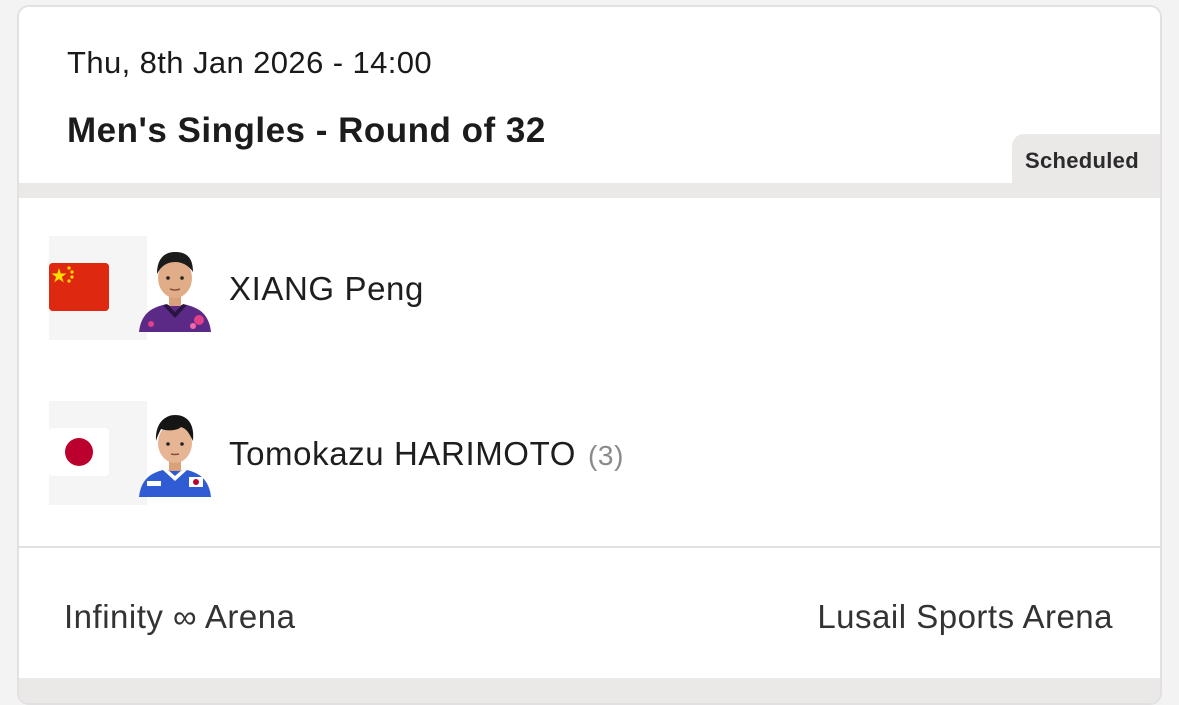  I want to click on china-flag-icon, so click(79, 287).